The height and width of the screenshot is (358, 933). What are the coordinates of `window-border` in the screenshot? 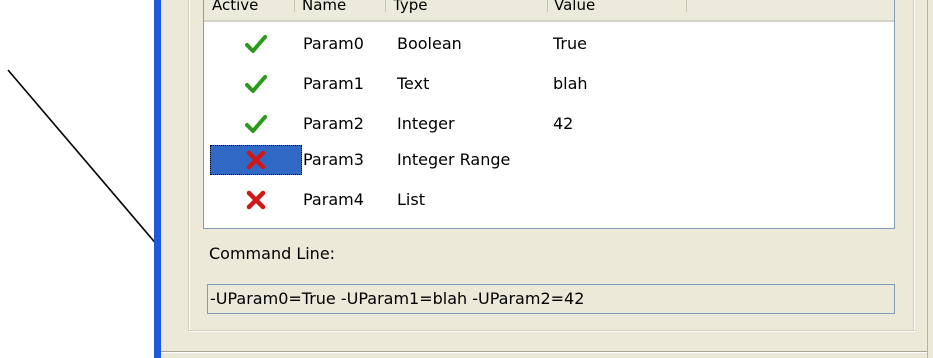 It's located at (157, 179).